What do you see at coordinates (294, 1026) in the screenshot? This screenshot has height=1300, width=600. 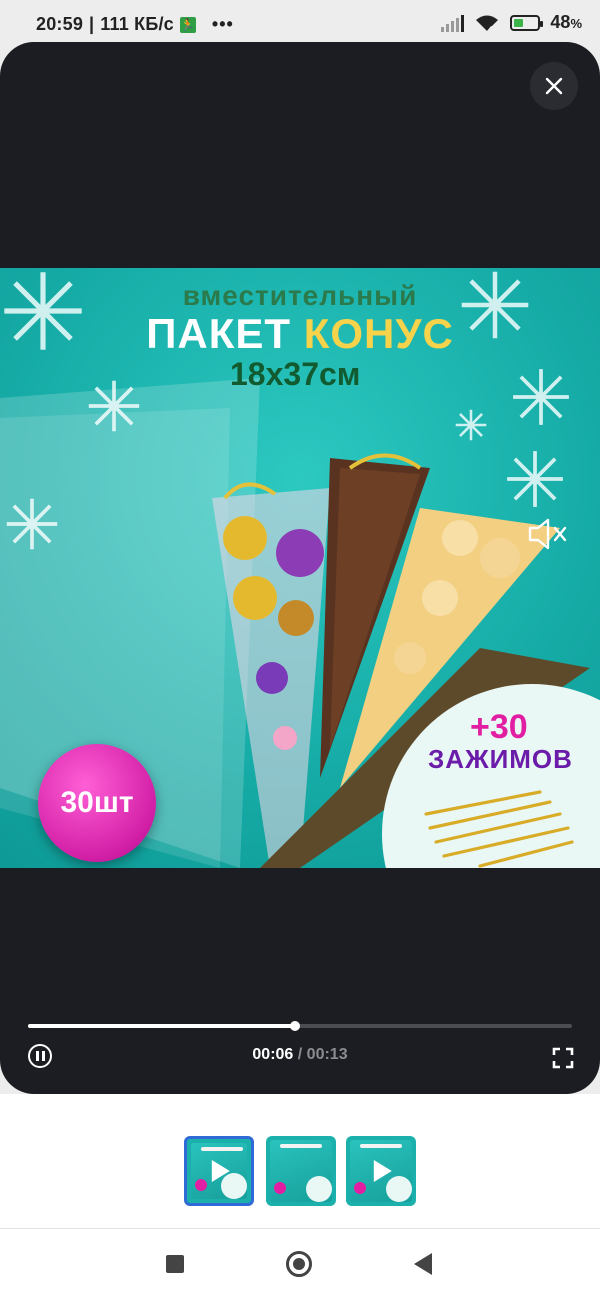 I see `progress-handle` at bounding box center [294, 1026].